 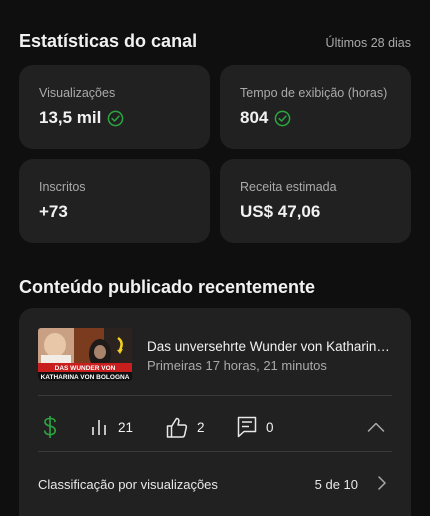 I want to click on video-metrics-row: 21 2 0, so click(x=215, y=427).